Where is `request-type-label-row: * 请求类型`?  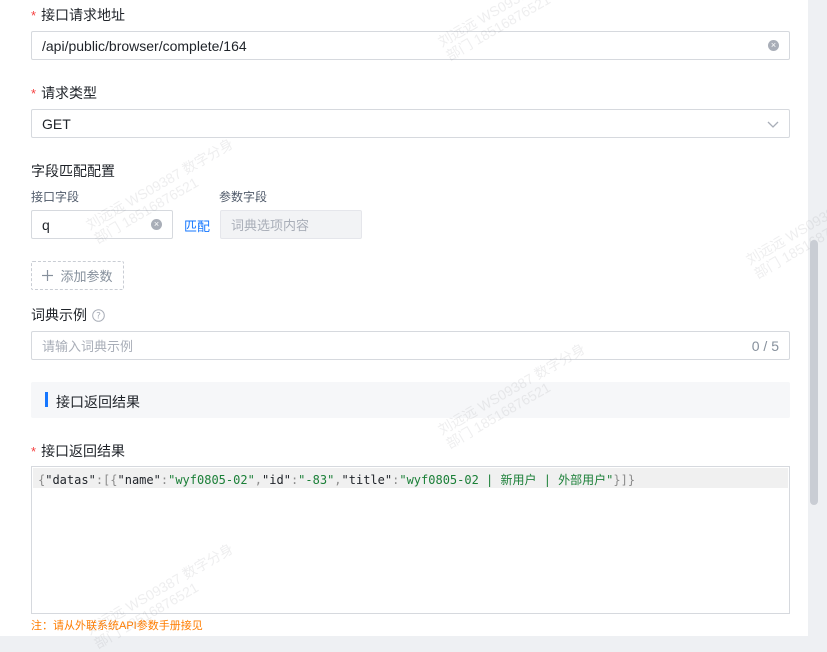
request-type-label-row: * 请求类型 is located at coordinates (64, 93).